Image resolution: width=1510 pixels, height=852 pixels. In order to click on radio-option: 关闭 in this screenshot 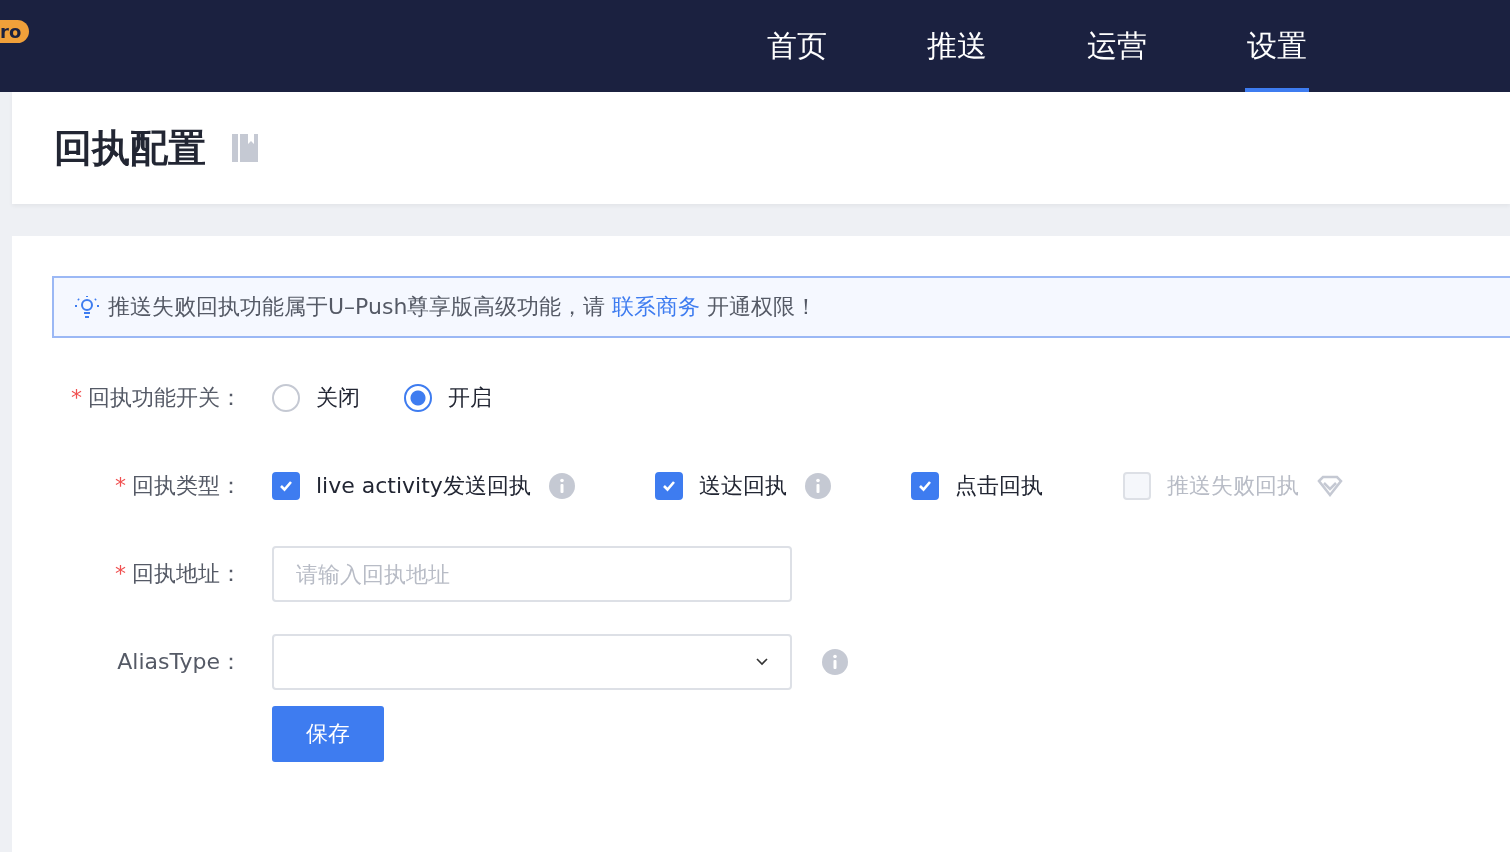, I will do `click(316, 398)`.